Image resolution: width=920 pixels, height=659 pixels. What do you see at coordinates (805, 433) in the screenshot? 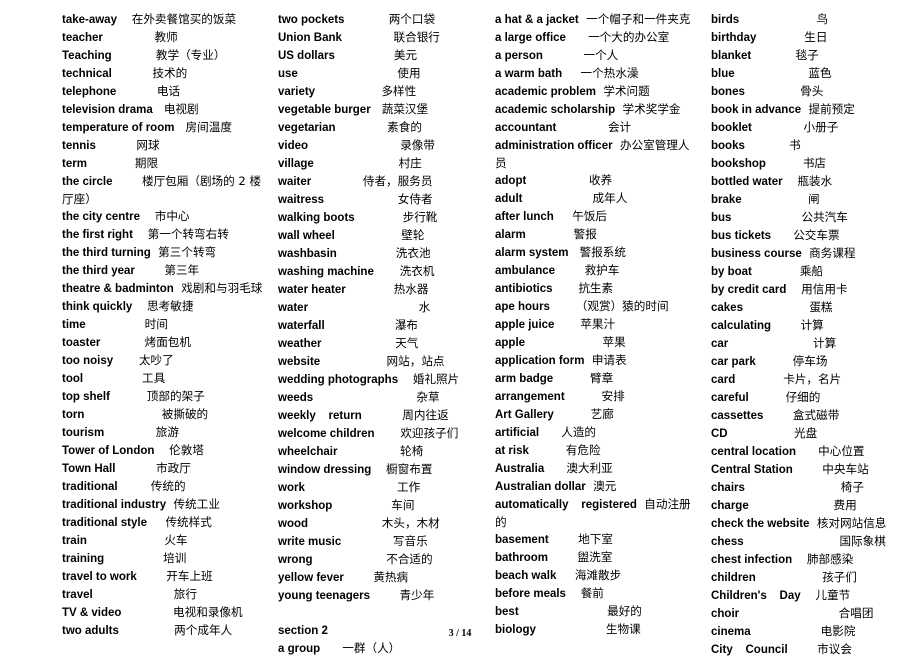
I see `chinese-translation: 光盘` at bounding box center [805, 433].